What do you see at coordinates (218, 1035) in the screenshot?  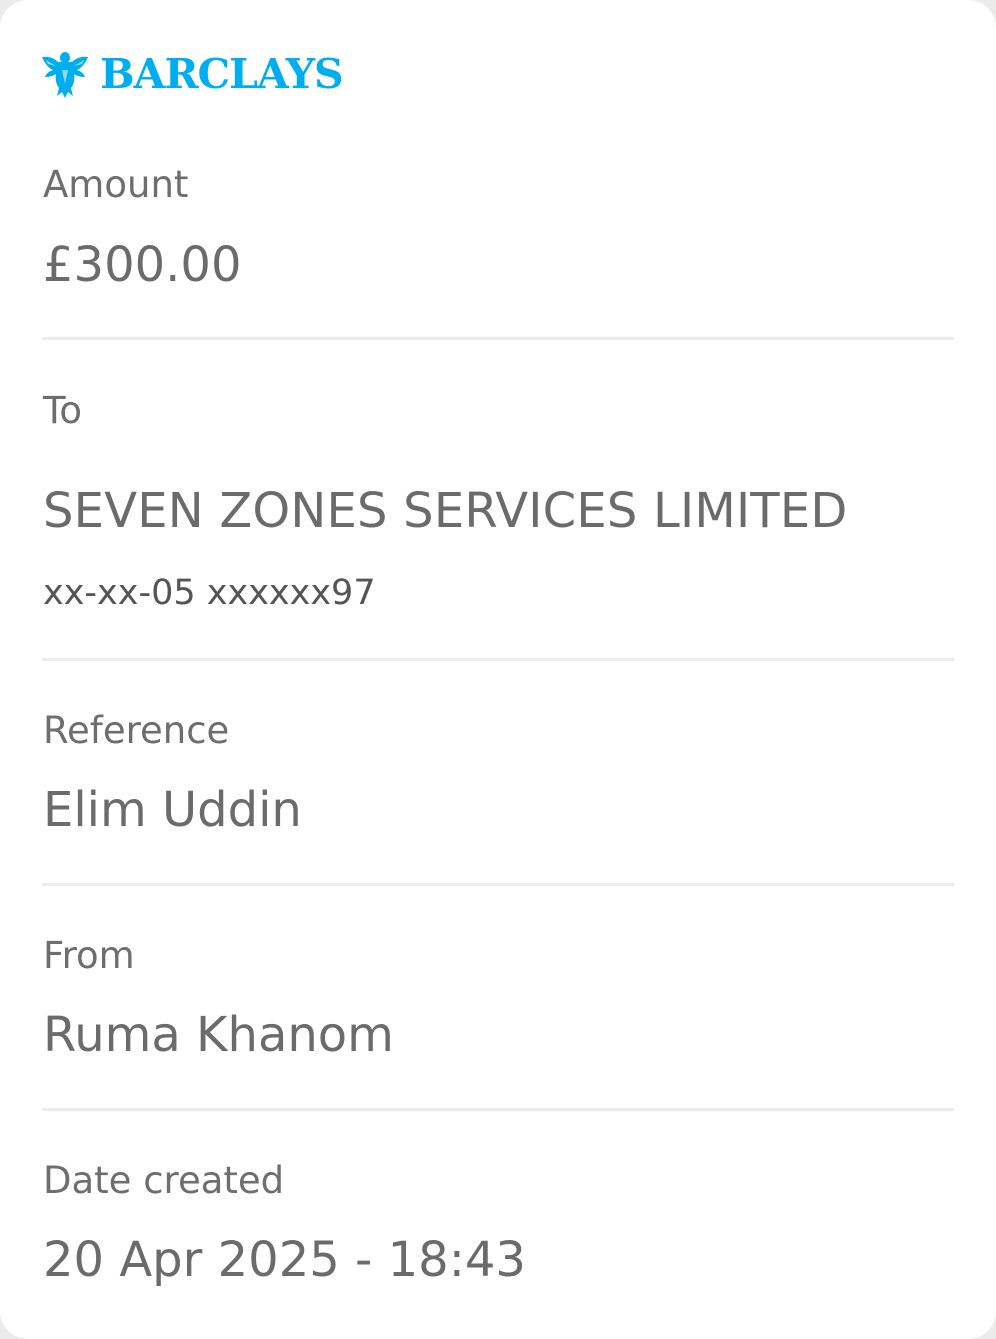 I see `from-value: Ruma Khanom` at bounding box center [218, 1035].